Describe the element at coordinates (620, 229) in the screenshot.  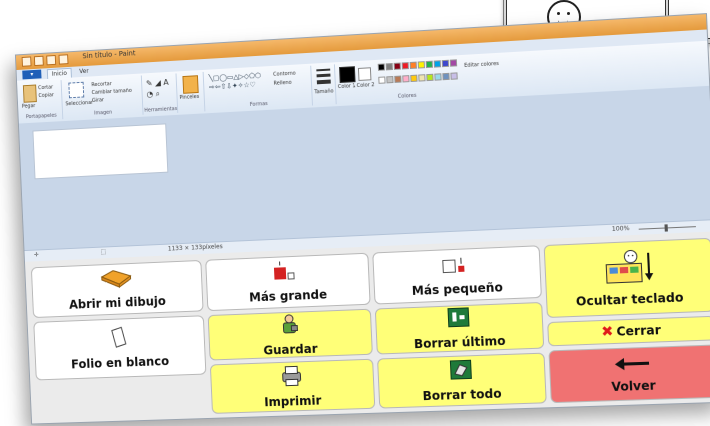
I see `zoom-level: 100%` at that location.